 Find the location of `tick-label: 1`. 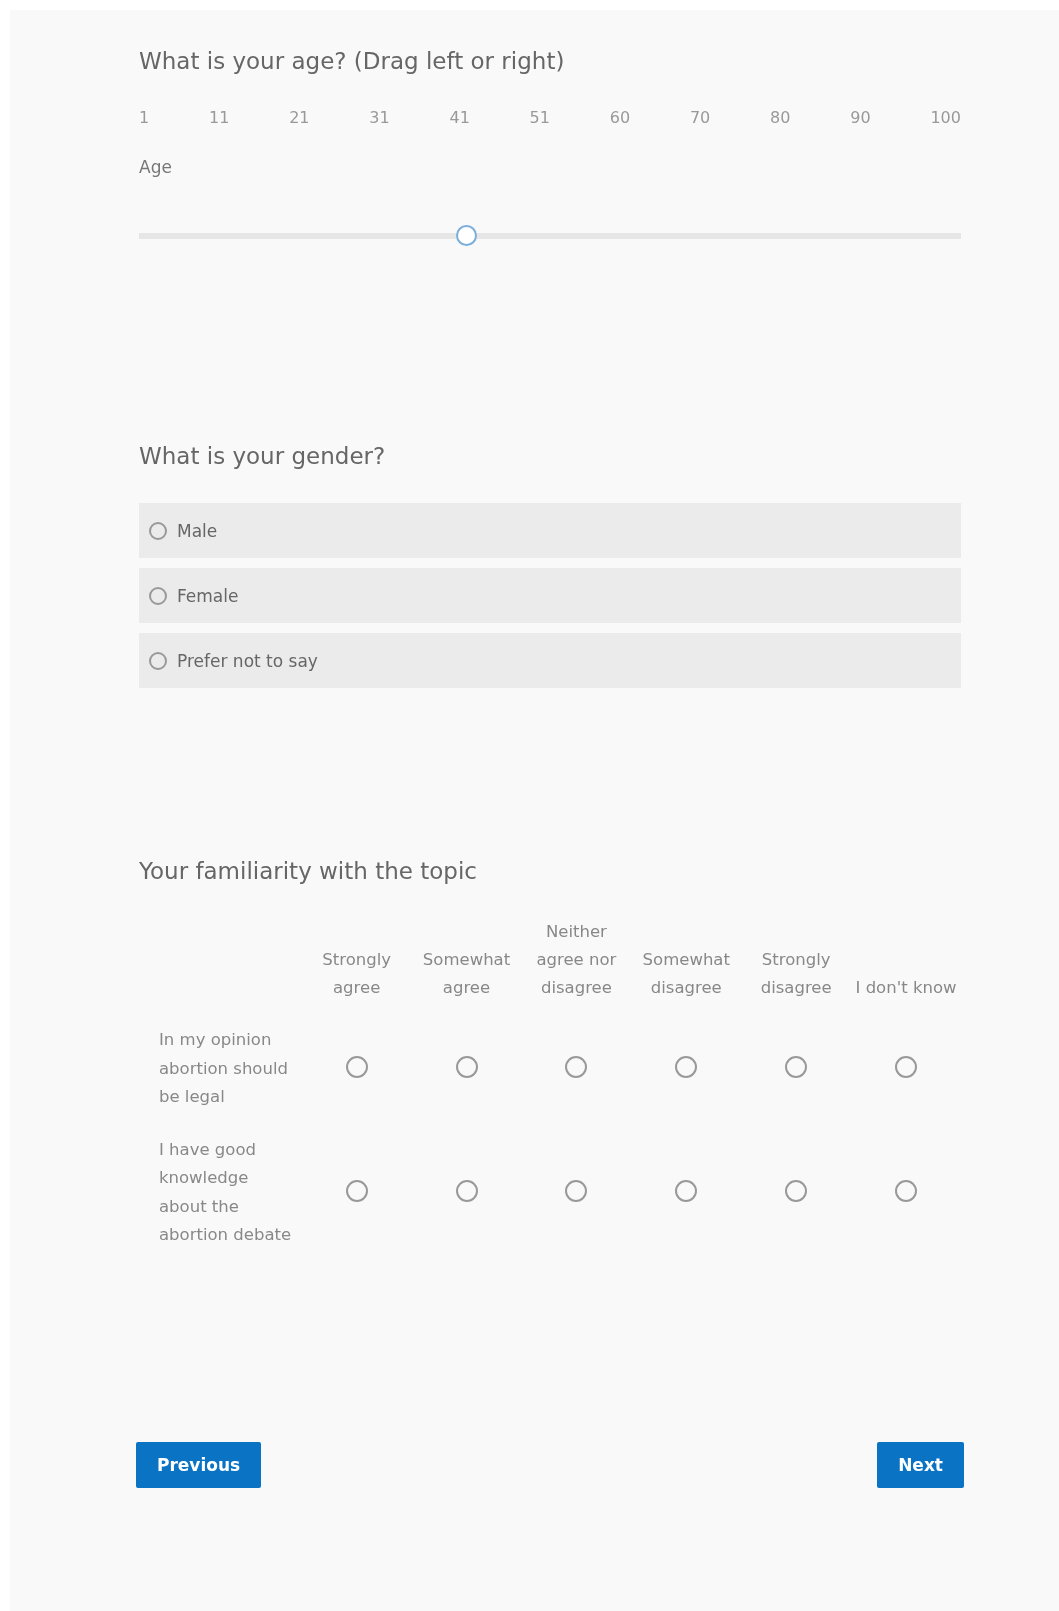

tick-label: 1 is located at coordinates (144, 117).